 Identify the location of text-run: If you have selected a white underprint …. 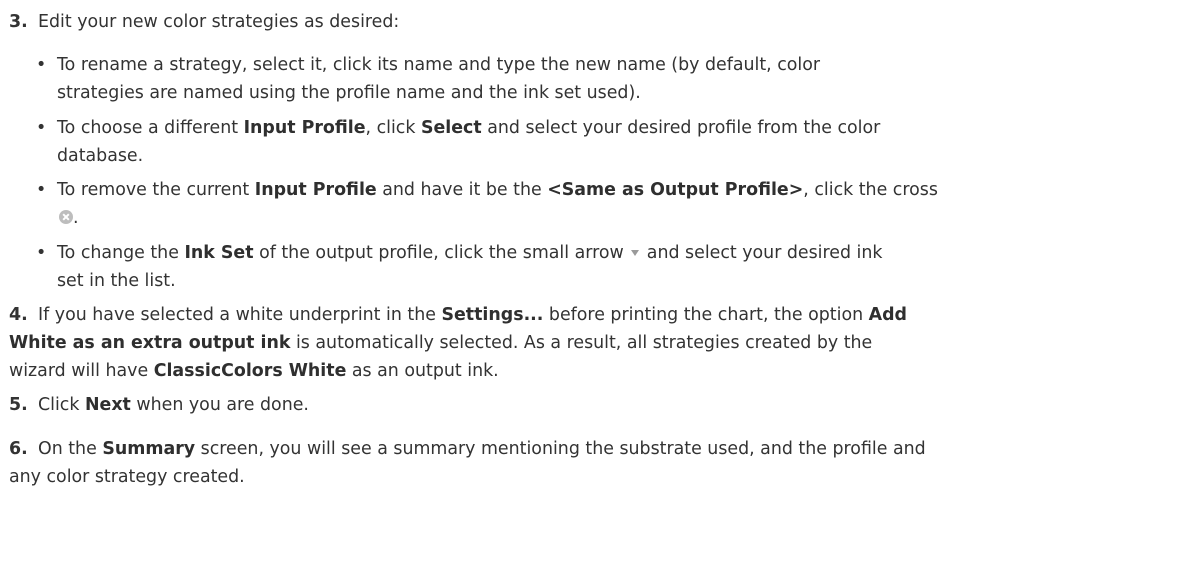
(240, 315).